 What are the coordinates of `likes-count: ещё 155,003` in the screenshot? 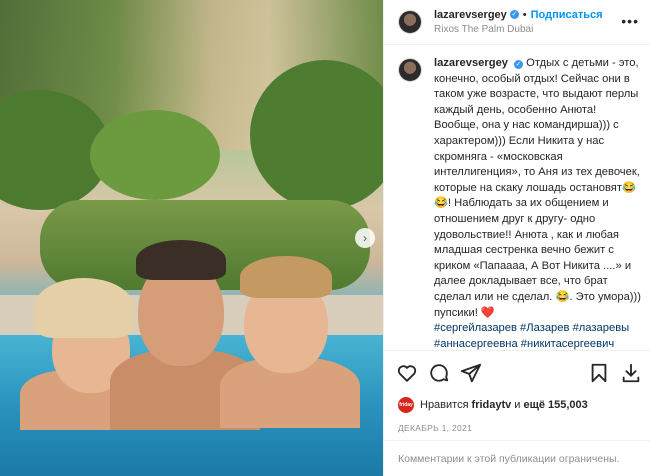 It's located at (555, 405).